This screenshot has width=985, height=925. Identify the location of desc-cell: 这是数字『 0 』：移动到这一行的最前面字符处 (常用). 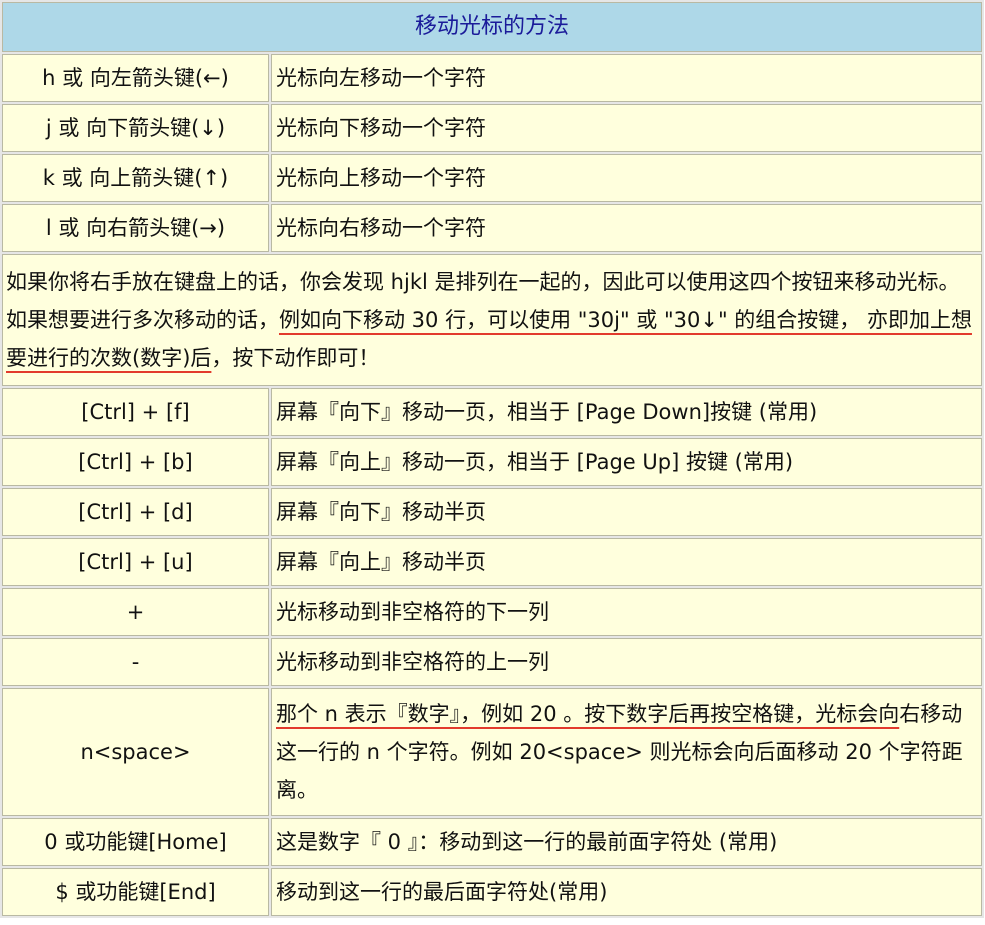
(626, 842).